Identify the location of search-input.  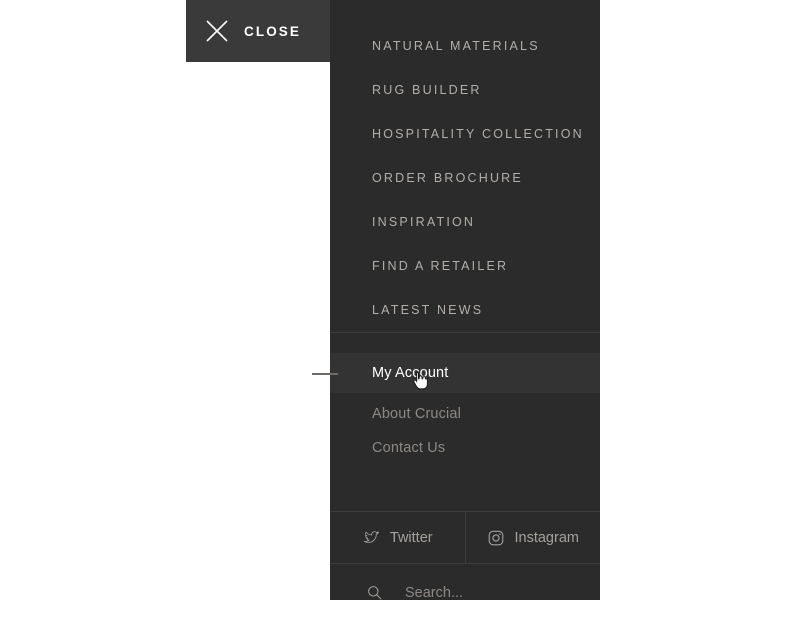
(500, 592).